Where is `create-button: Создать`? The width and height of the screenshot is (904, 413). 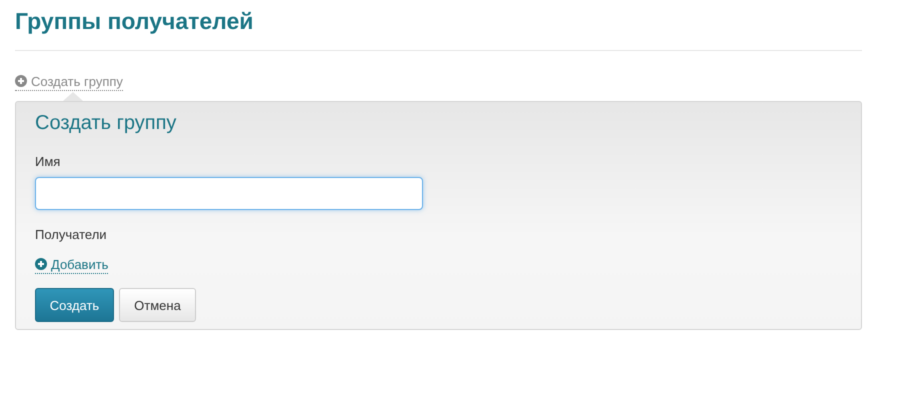
create-button: Создать is located at coordinates (74, 305).